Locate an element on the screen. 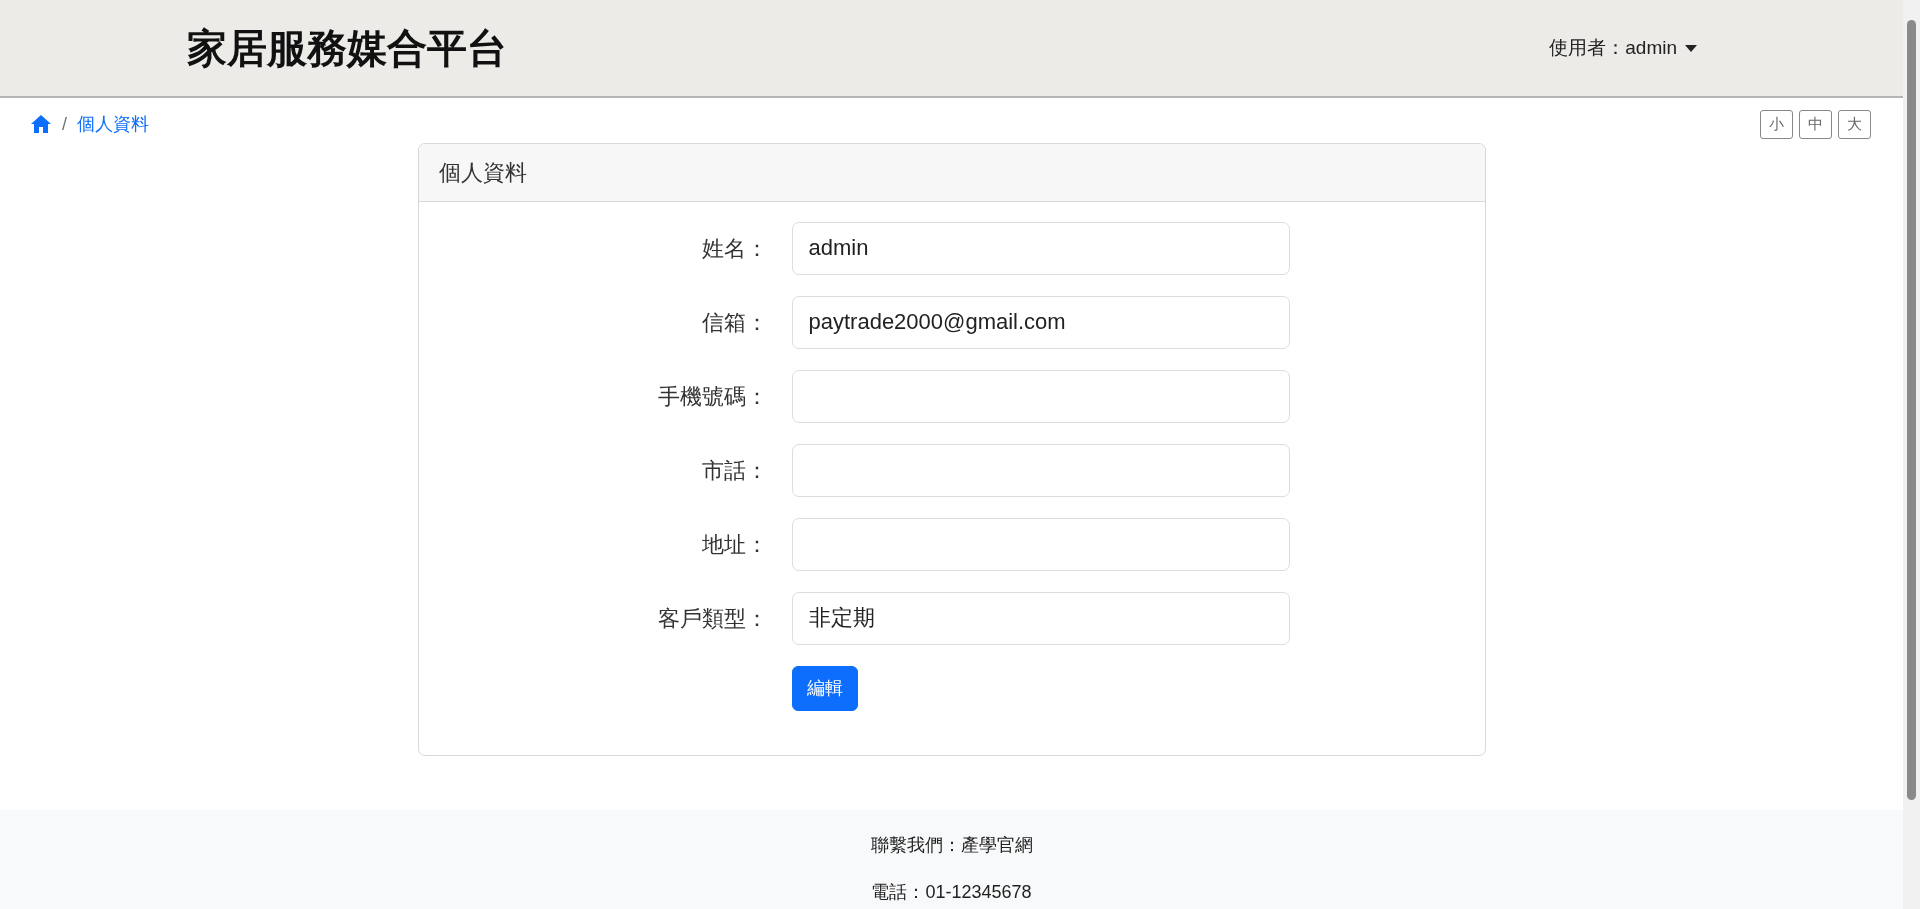  field-label: 市話： is located at coordinates (734, 470).